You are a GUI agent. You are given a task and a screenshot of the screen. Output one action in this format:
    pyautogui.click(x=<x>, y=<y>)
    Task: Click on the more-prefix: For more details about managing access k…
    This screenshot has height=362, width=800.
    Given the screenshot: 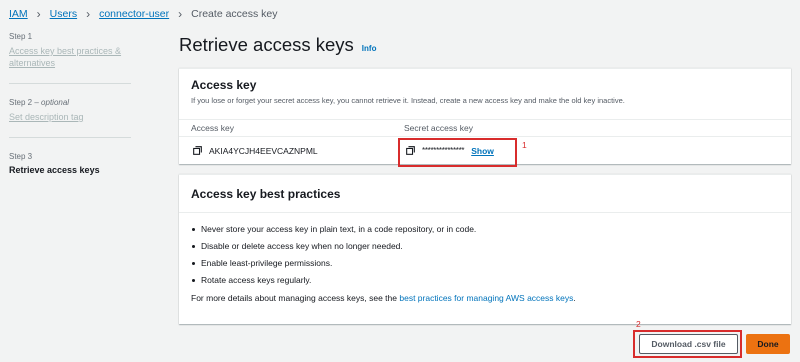 What is the action you would take?
    pyautogui.click(x=295, y=298)
    